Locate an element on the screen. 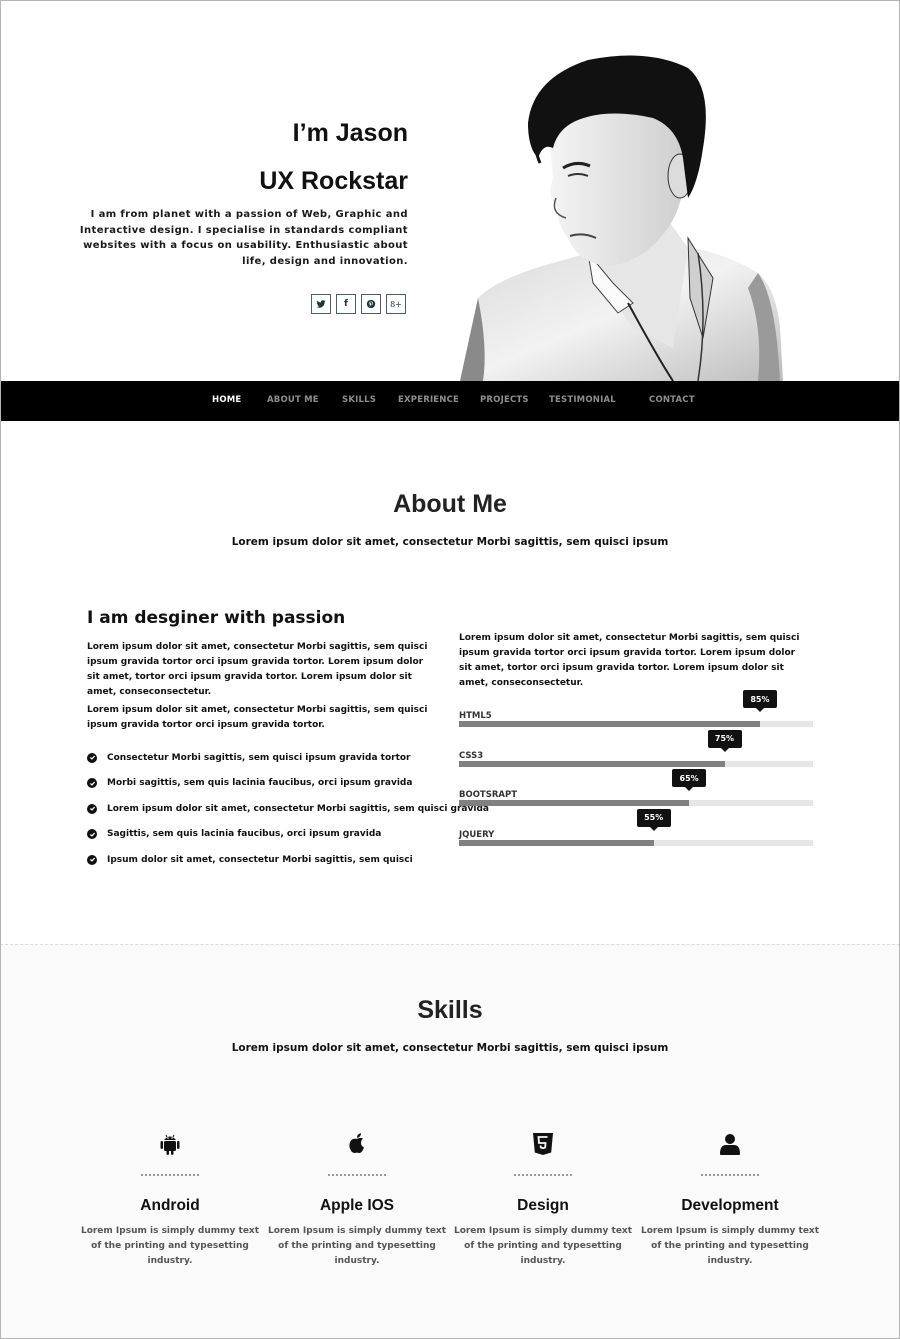 Image resolution: width=900 pixels, height=1339 pixels. skill-bar-label: CSS3 is located at coordinates (471, 755).